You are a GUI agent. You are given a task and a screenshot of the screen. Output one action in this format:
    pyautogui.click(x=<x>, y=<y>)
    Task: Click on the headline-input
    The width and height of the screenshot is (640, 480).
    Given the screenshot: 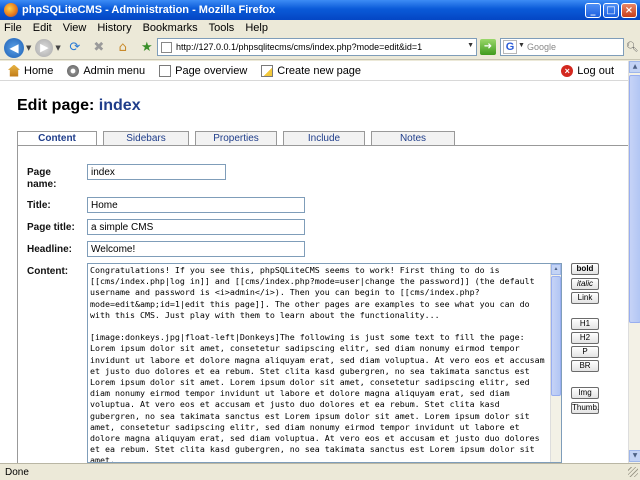 What is the action you would take?
    pyautogui.click(x=196, y=249)
    